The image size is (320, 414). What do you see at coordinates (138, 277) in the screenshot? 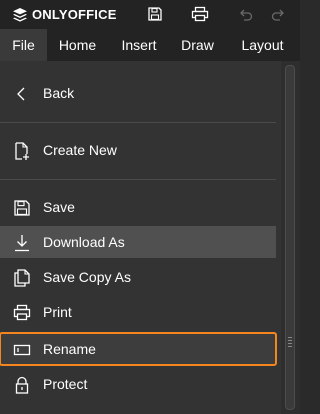
I see `menu-item-save-copy-as: Save Copy As` at bounding box center [138, 277].